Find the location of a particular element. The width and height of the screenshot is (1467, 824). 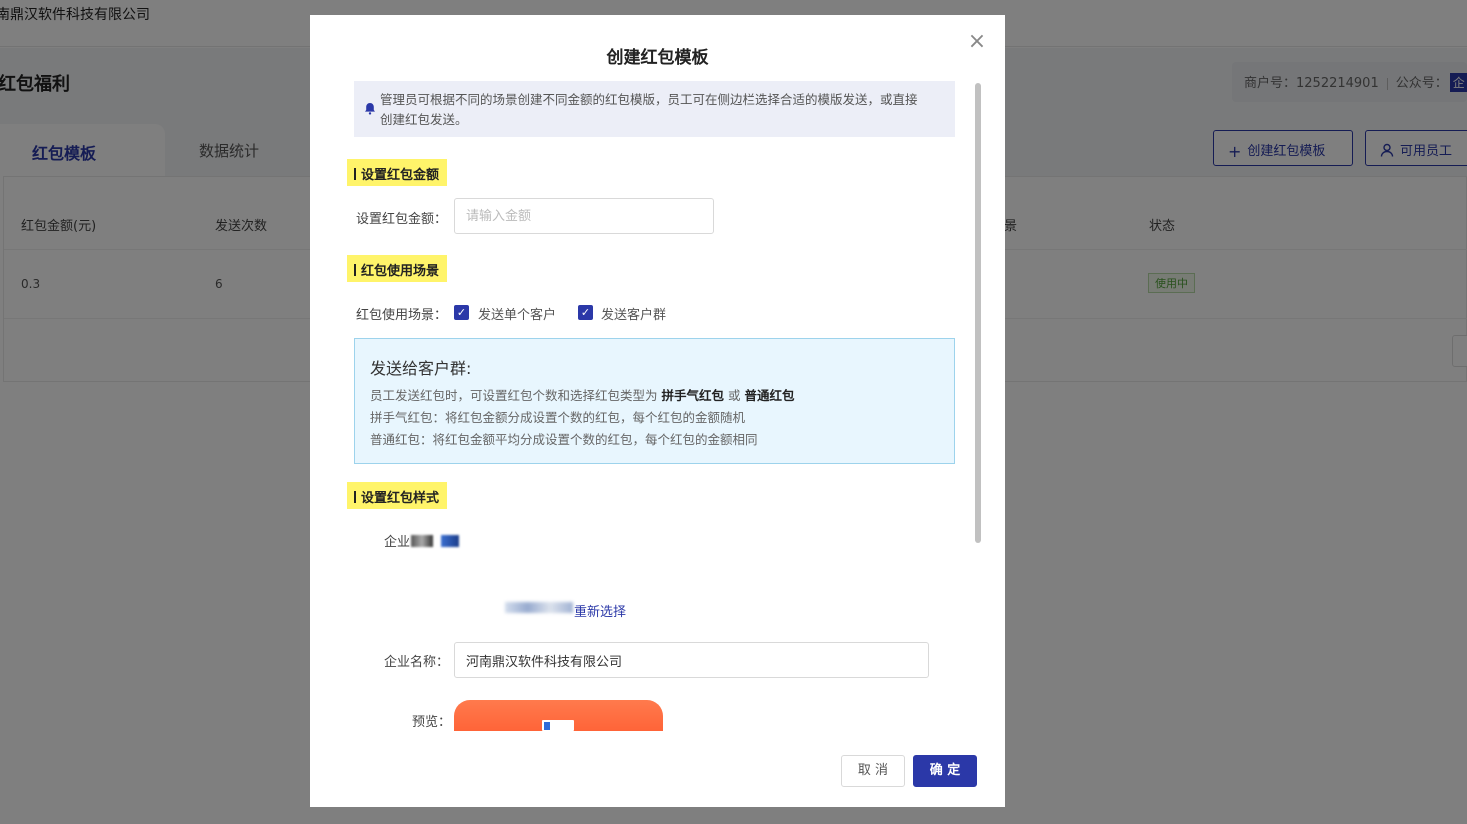

section-heading-text: 设置红包样式 is located at coordinates (400, 498).